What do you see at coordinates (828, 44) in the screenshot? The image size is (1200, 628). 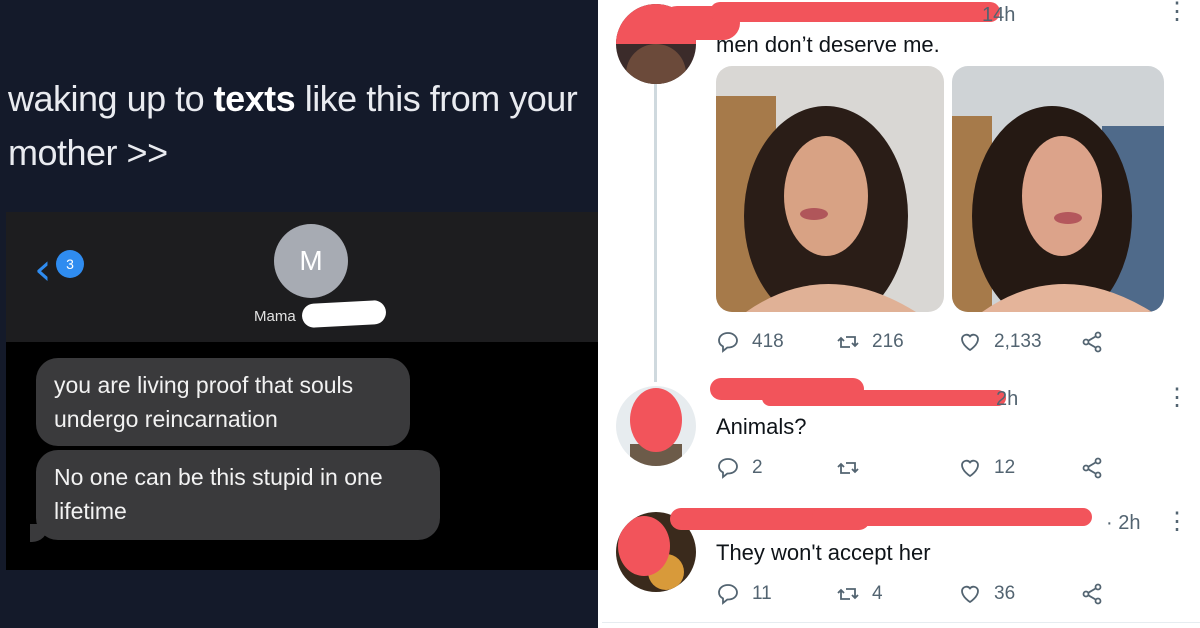 I see `tweet-text: men don’t deserve me.` at bounding box center [828, 44].